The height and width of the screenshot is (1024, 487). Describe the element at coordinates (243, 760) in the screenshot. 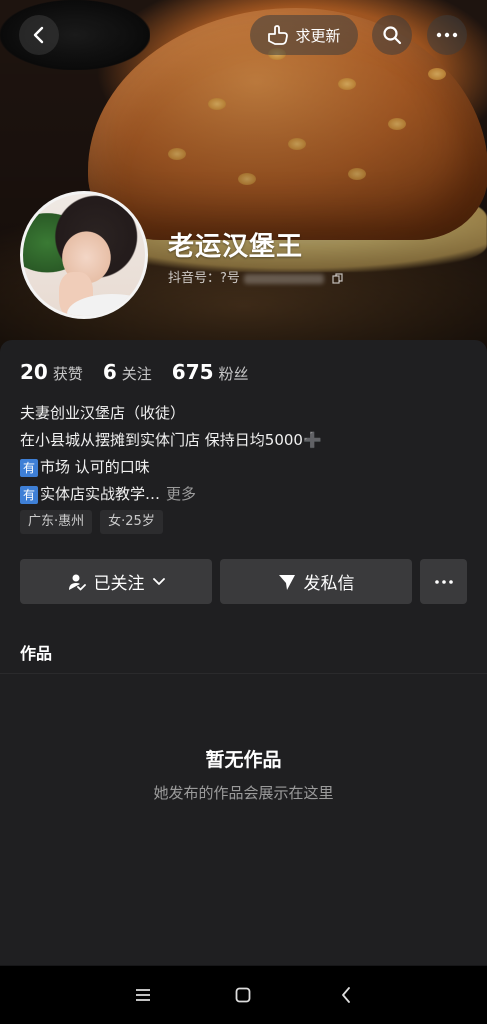

I see `empty-state-title: 暂无作品` at that location.